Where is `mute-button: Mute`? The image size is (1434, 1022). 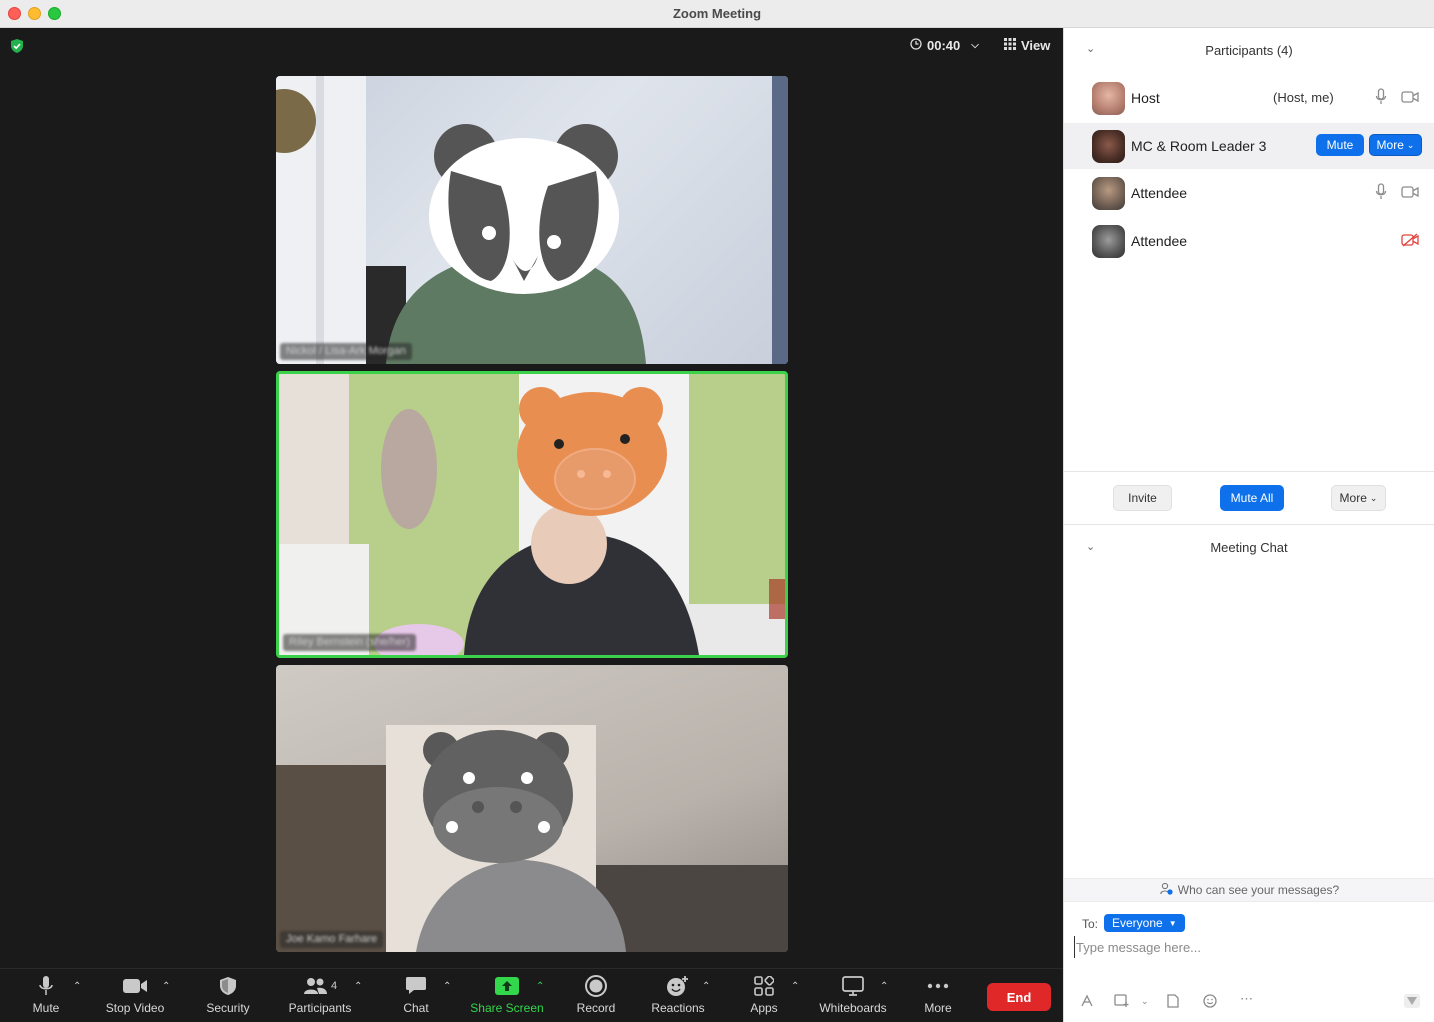 mute-button: Mute is located at coordinates (46, 997).